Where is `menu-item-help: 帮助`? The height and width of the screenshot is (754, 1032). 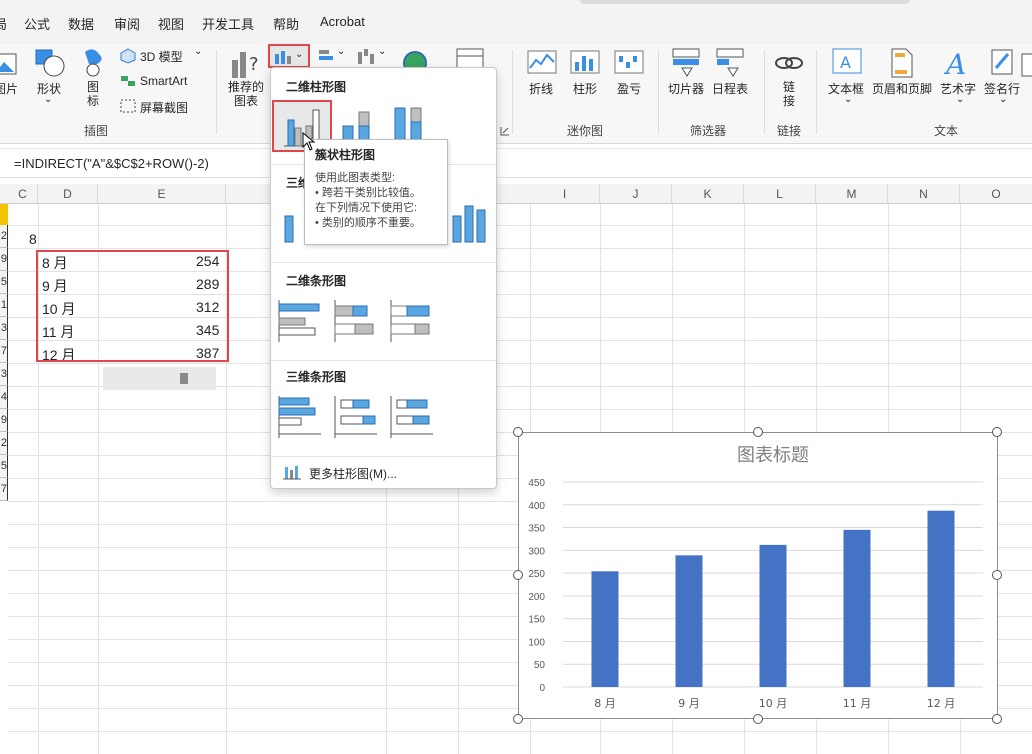 menu-item-help: 帮助 is located at coordinates (286, 23).